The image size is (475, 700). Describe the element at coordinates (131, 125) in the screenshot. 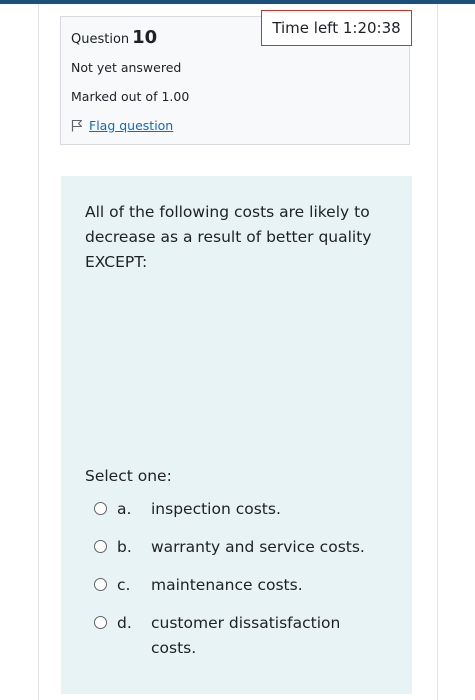

I see `flag-question-label: Flag question` at that location.